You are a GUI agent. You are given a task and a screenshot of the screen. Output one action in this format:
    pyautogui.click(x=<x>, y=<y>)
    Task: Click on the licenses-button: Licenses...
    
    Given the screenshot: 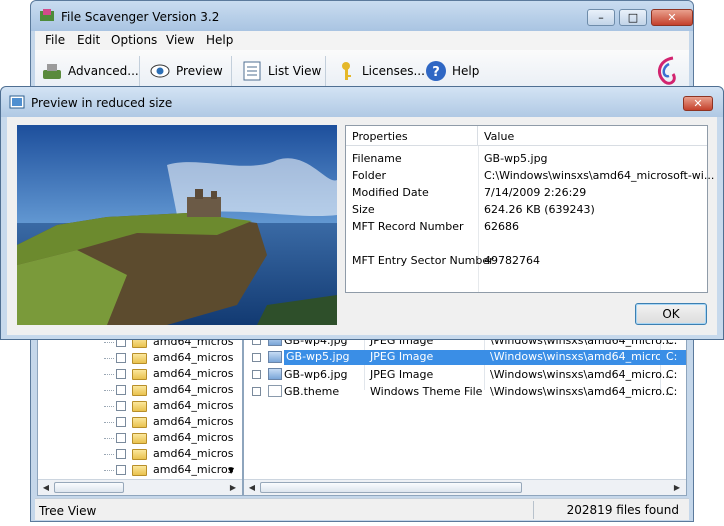 What is the action you would take?
    pyautogui.click(x=380, y=71)
    